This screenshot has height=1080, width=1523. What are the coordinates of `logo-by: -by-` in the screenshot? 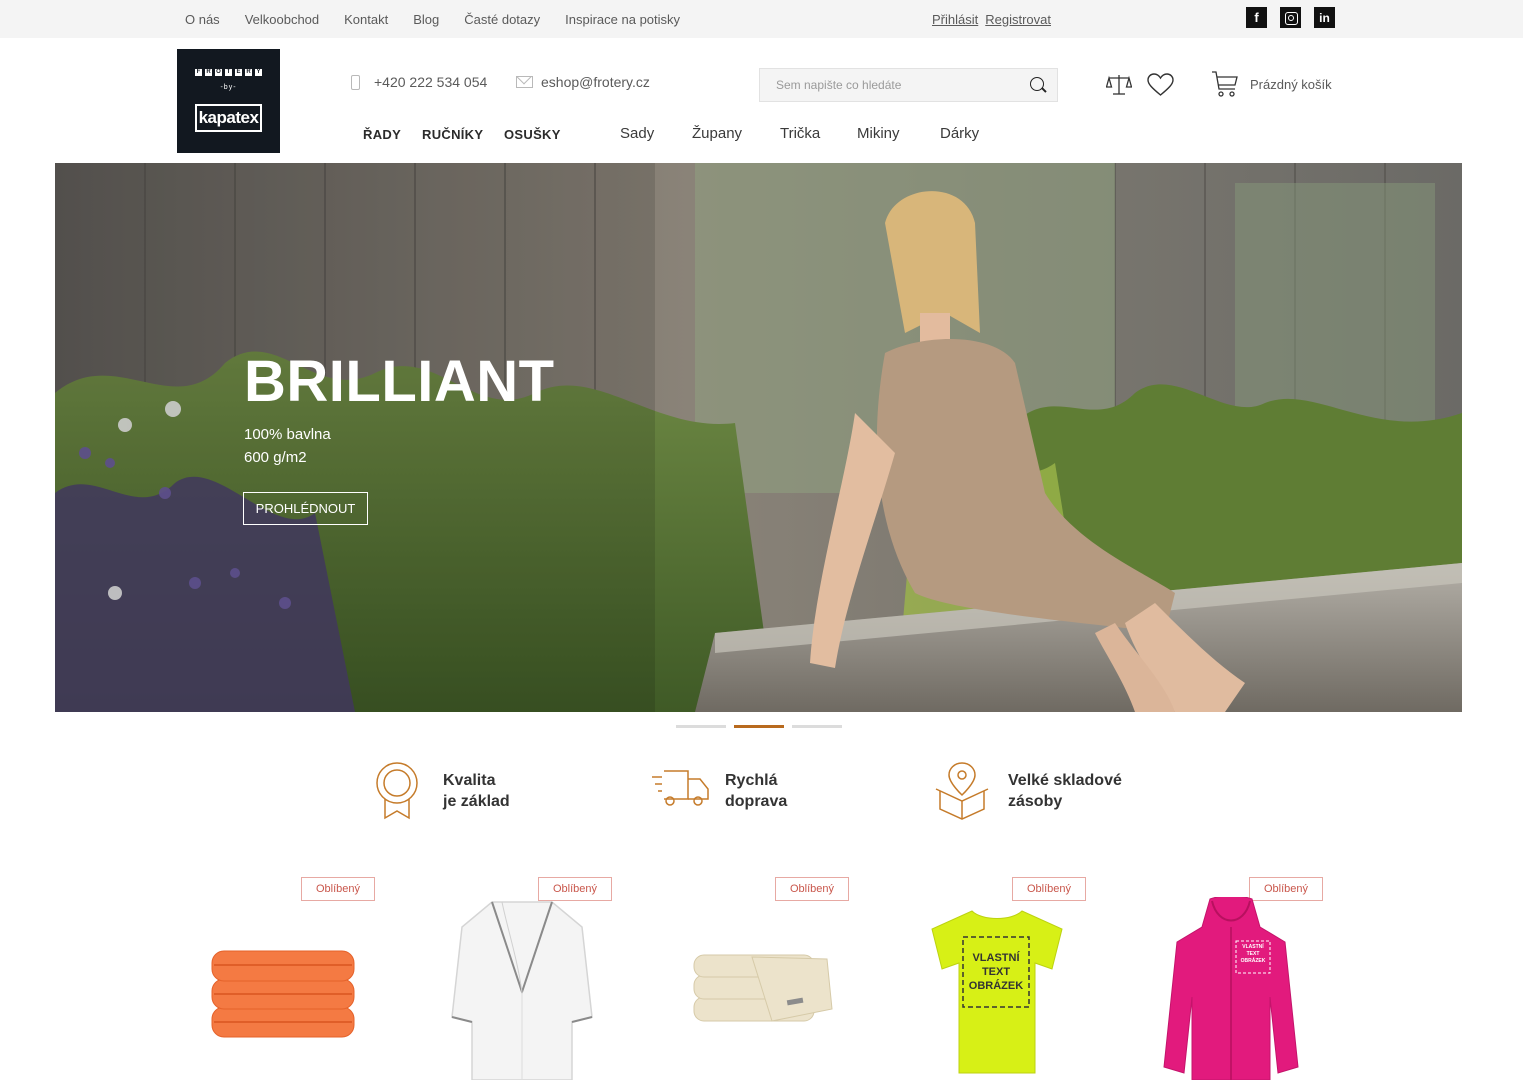 It's located at (228, 87).